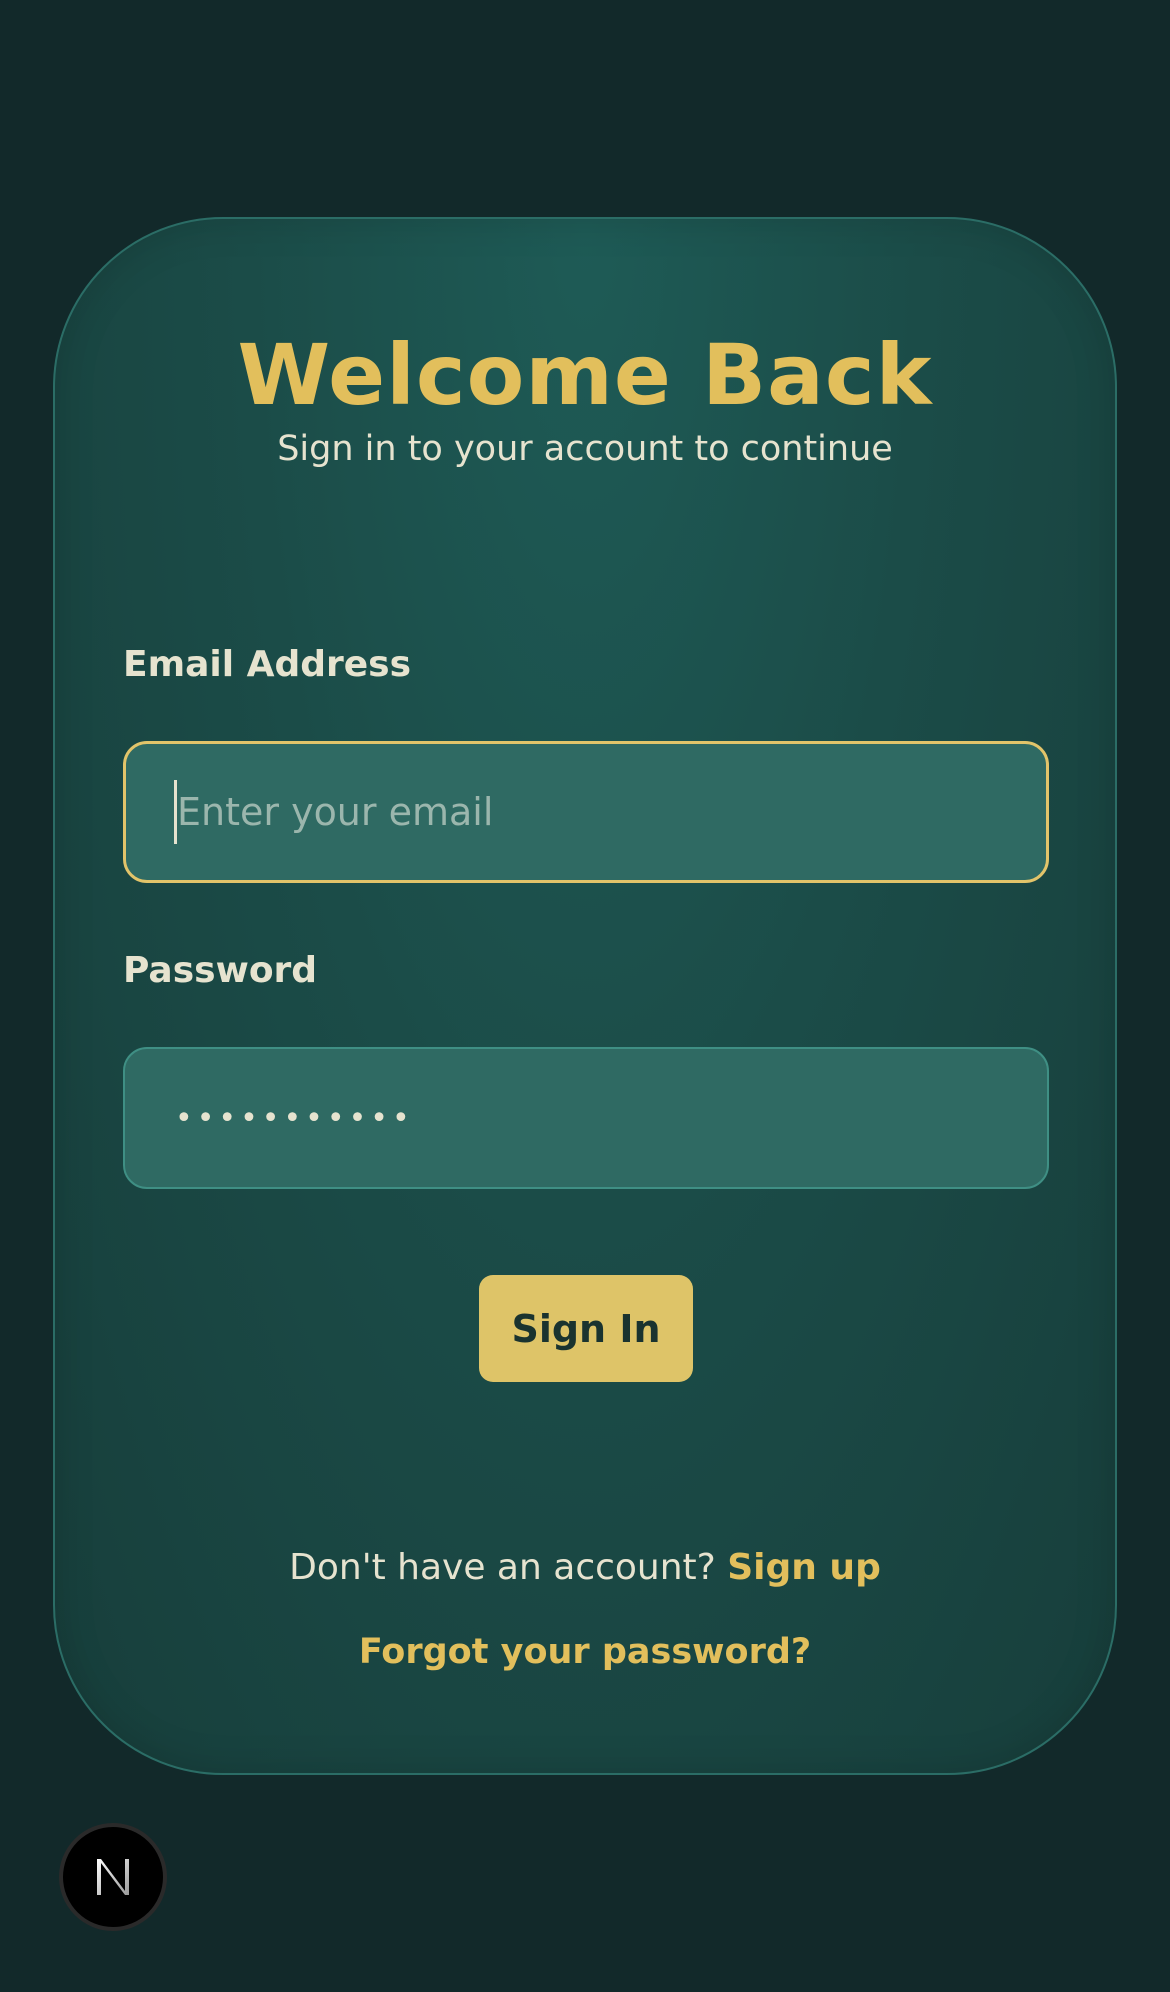 The width and height of the screenshot is (1170, 1992). I want to click on sign-up-link: Sign up, so click(804, 1567).